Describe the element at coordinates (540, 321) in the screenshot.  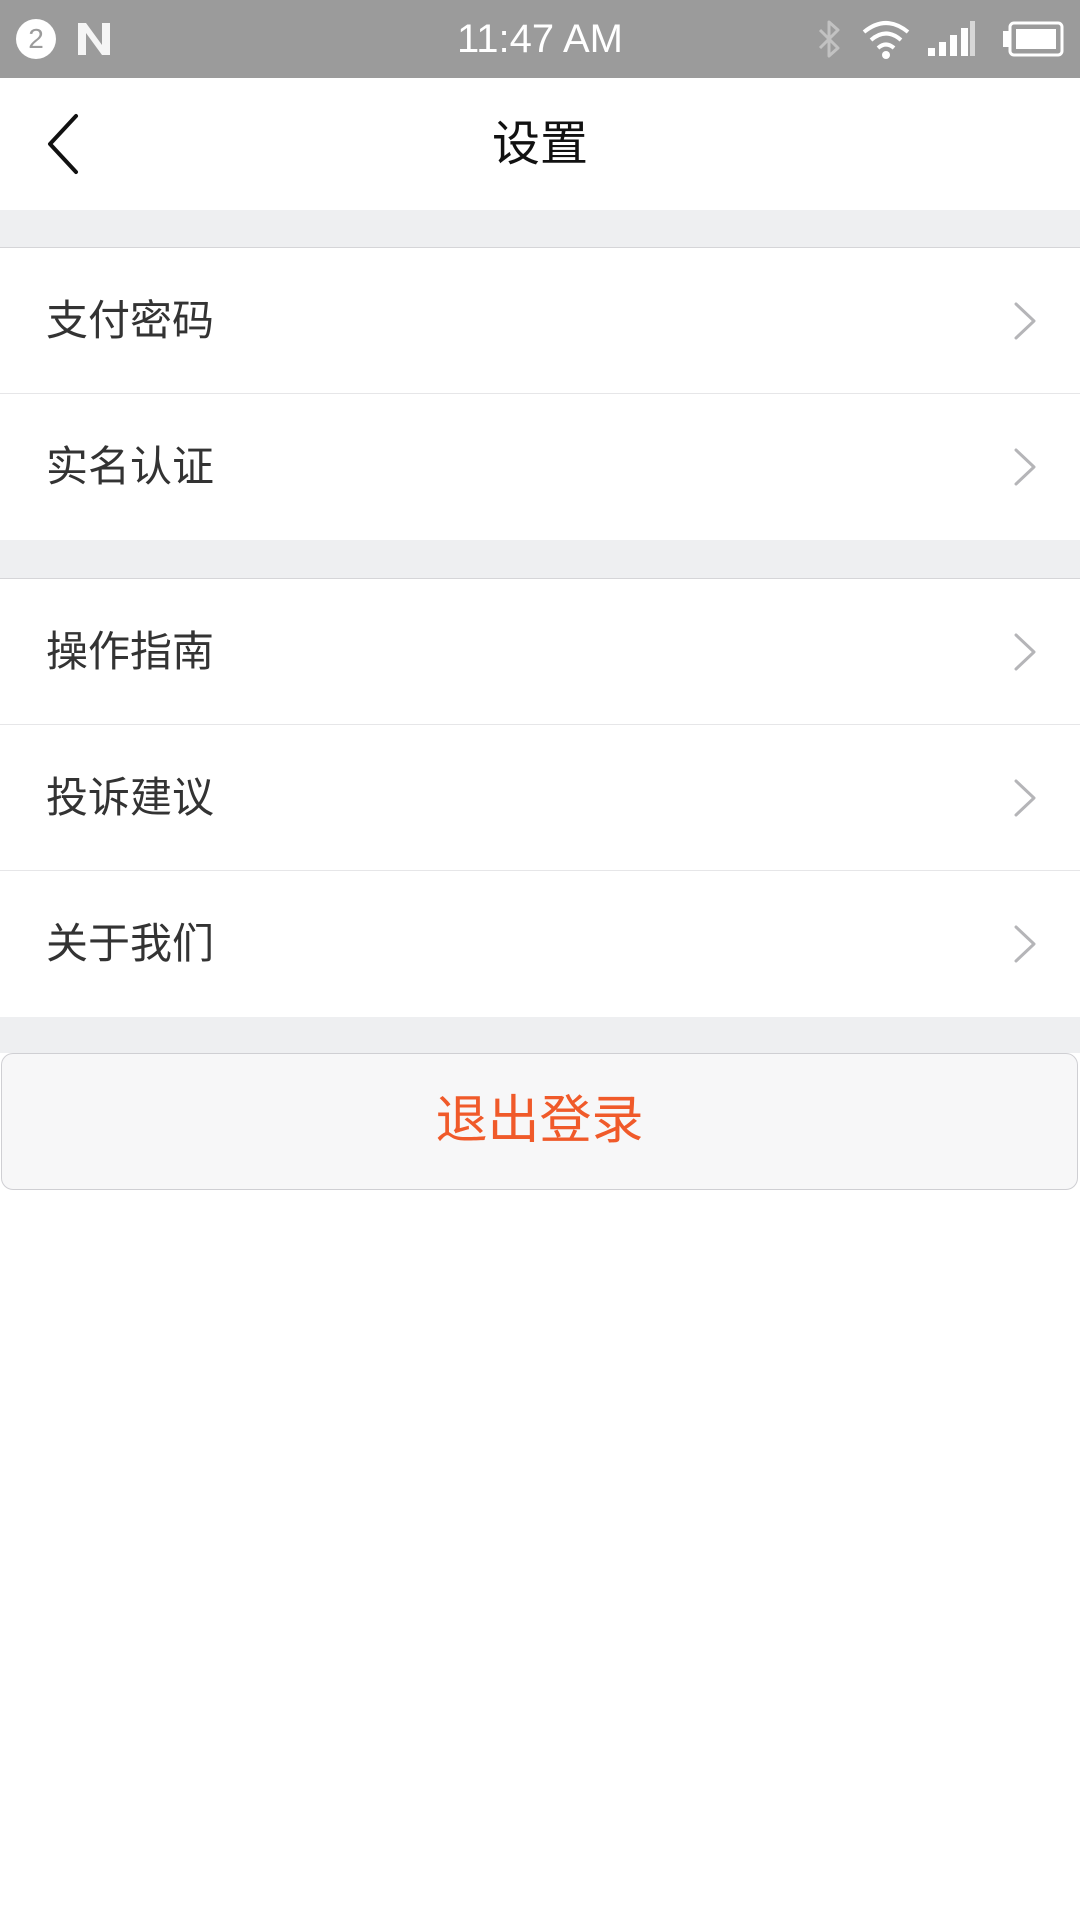
I see `settings-item-payment-password: 支付密码` at that location.